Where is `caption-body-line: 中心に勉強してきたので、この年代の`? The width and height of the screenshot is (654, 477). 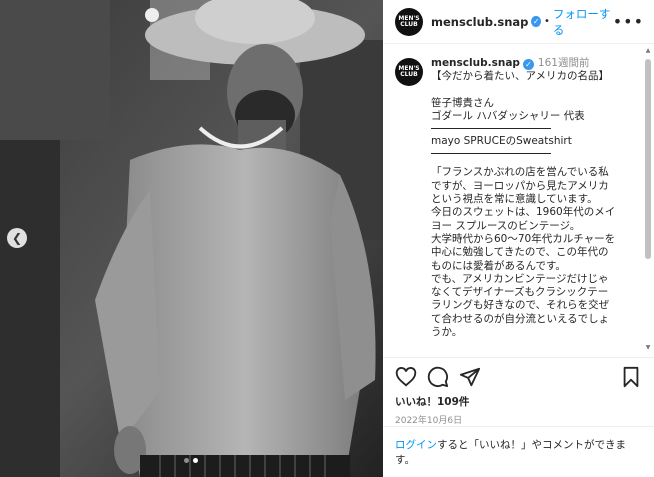
caption-body-line: 中心に勉強してきたので、この年代の is located at coordinates (520, 252).